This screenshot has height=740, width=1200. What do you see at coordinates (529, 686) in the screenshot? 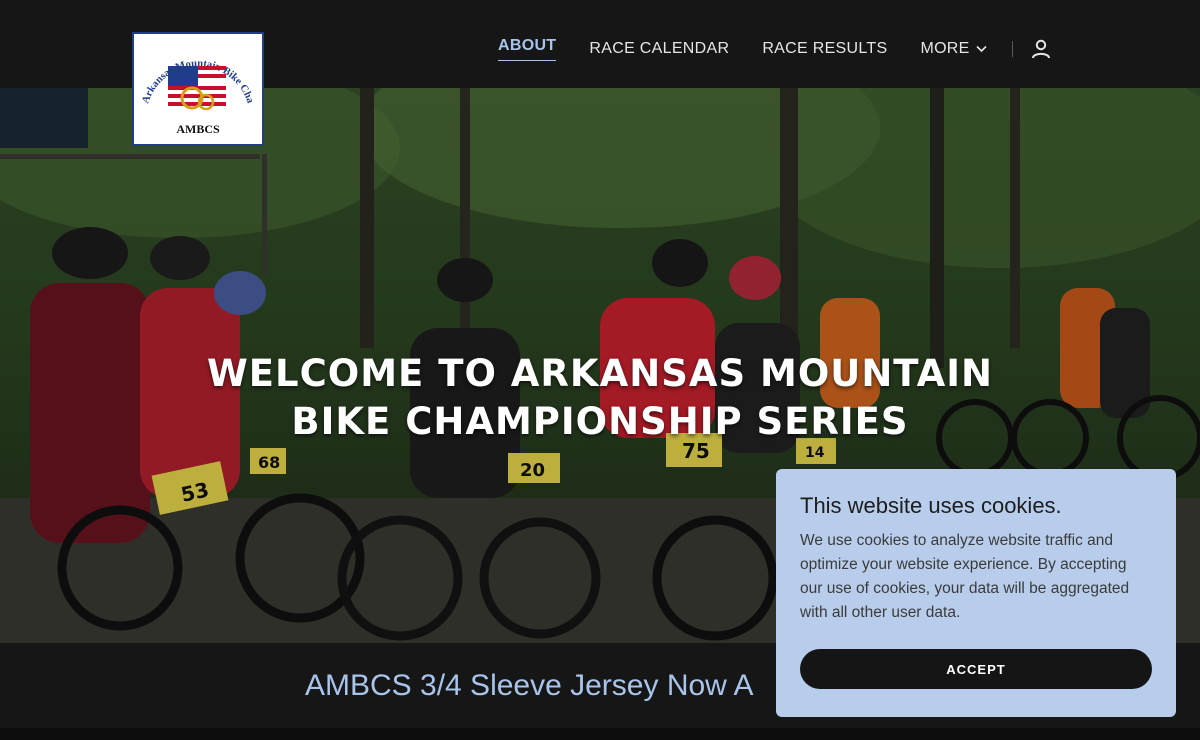
I see `announcement-text: AMBCS 3/4 Sleeve Jersey Now A` at bounding box center [529, 686].